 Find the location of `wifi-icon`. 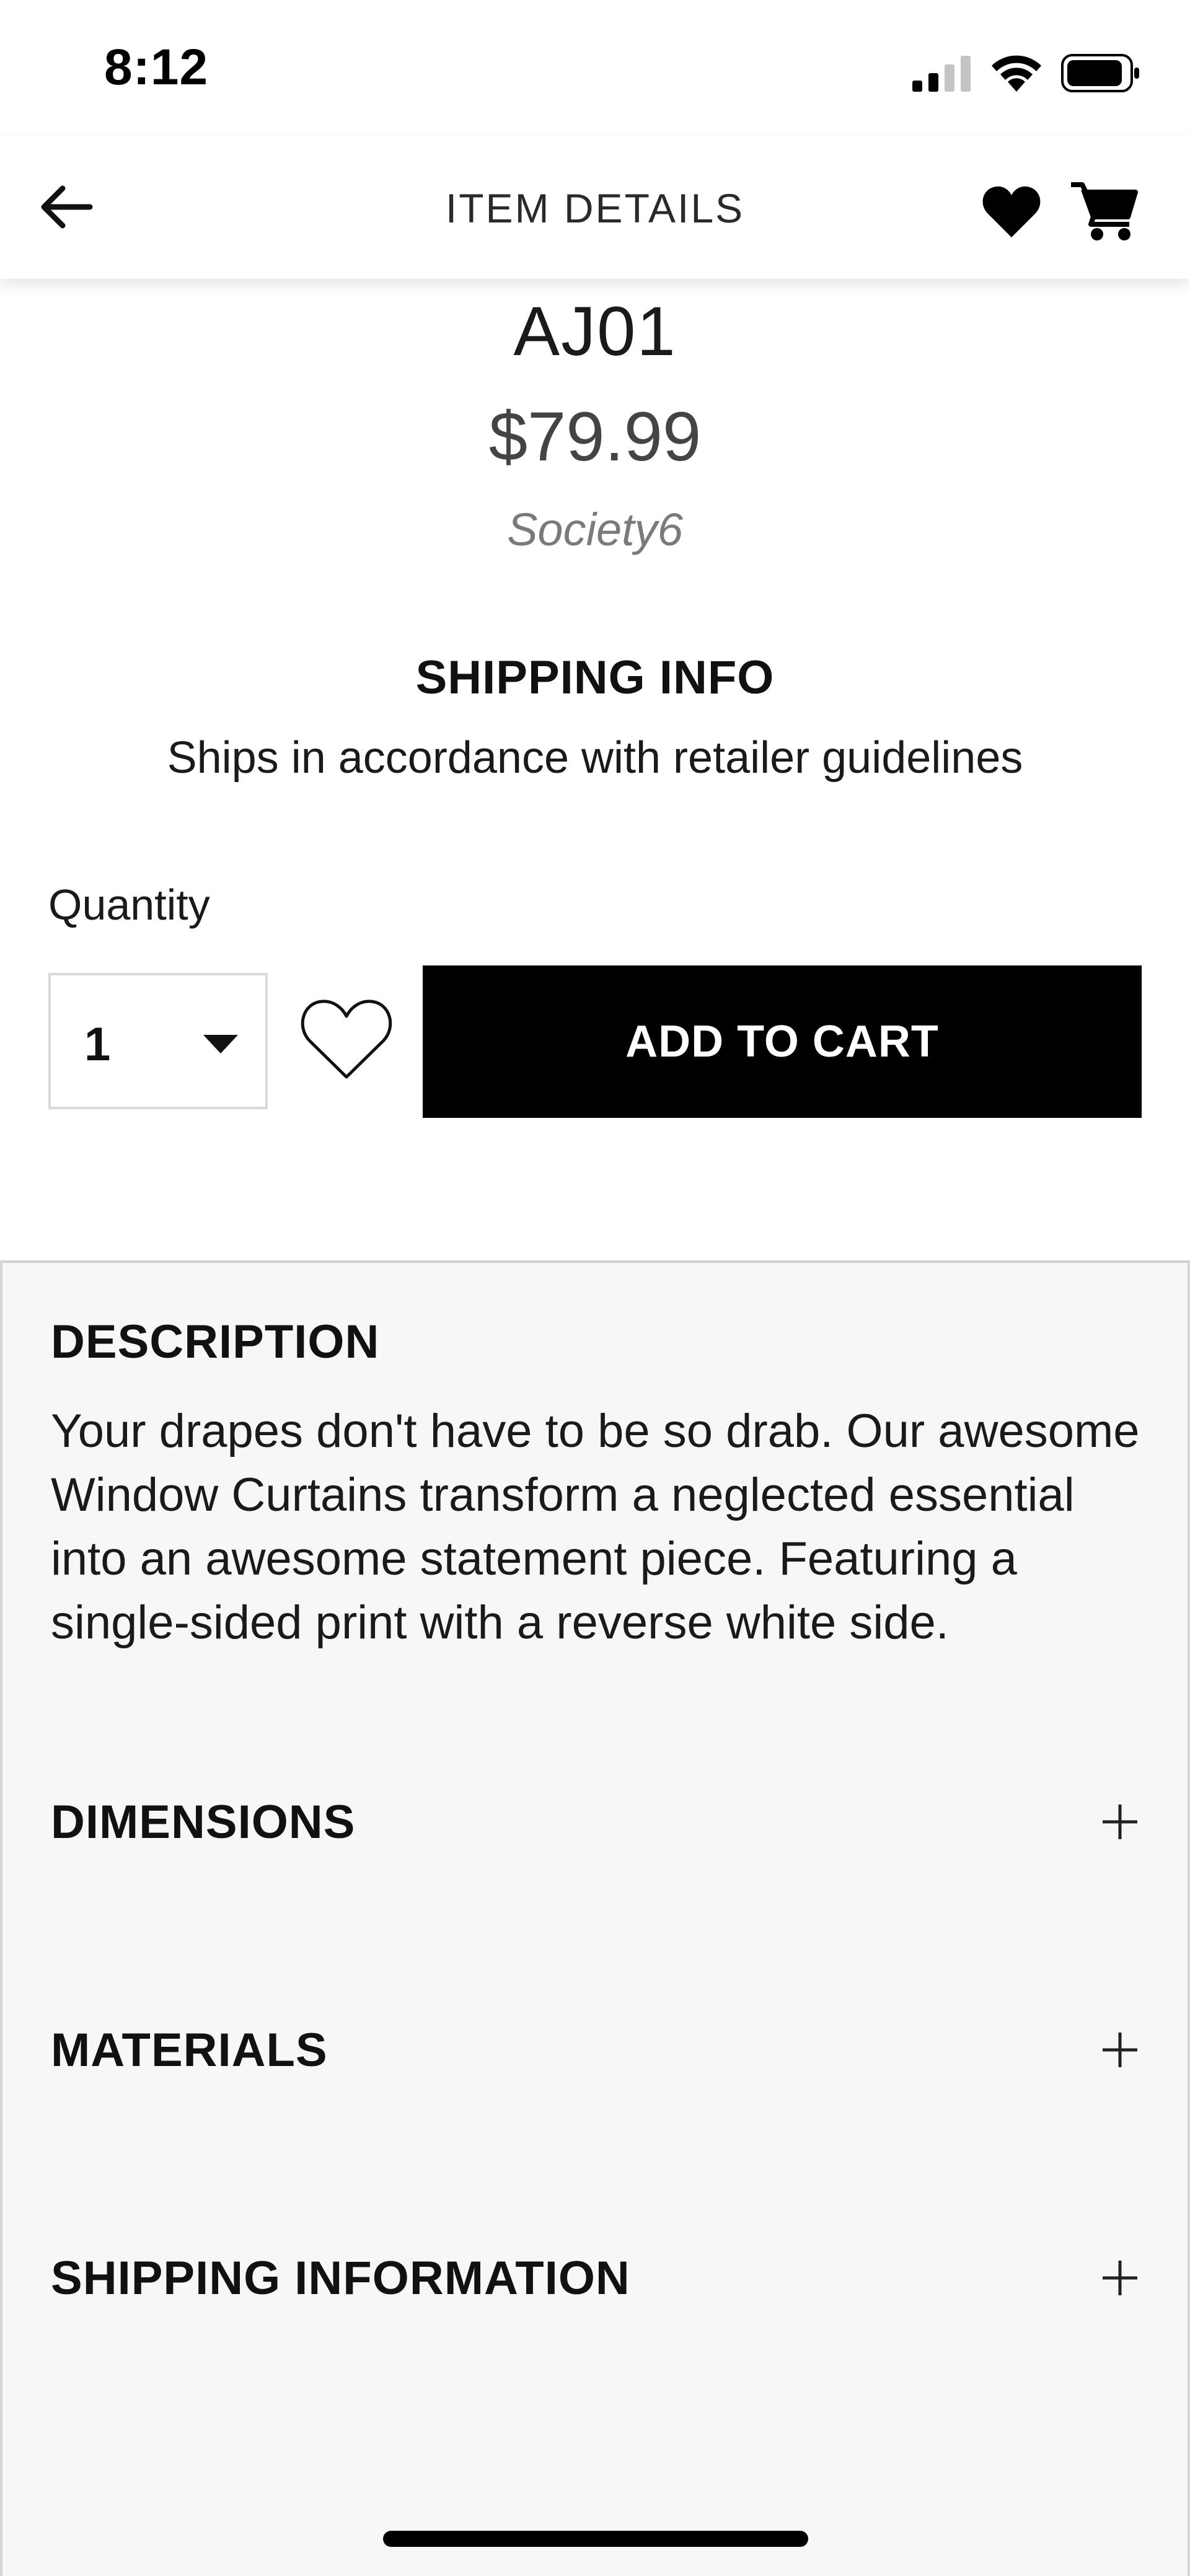

wifi-icon is located at coordinates (1016, 75).